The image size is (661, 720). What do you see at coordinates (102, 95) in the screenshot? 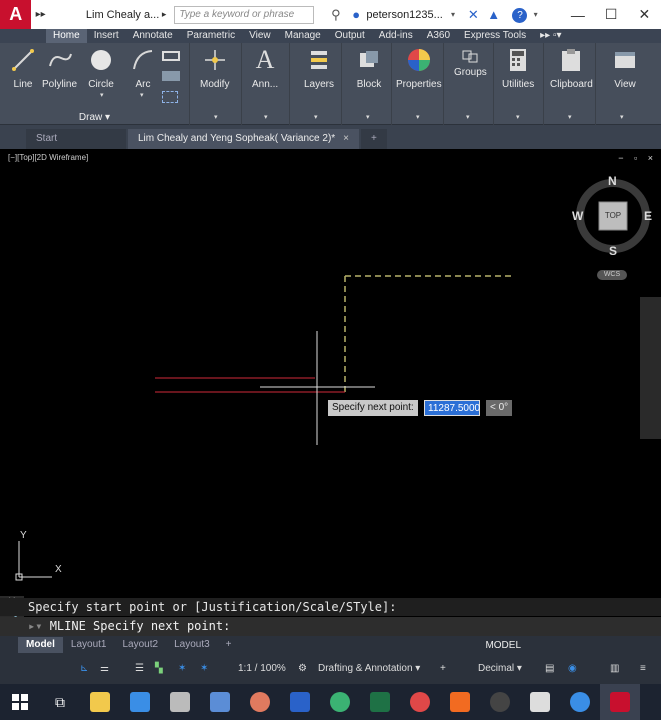
I see `circle-dropdown-icon: ▾` at bounding box center [102, 95].